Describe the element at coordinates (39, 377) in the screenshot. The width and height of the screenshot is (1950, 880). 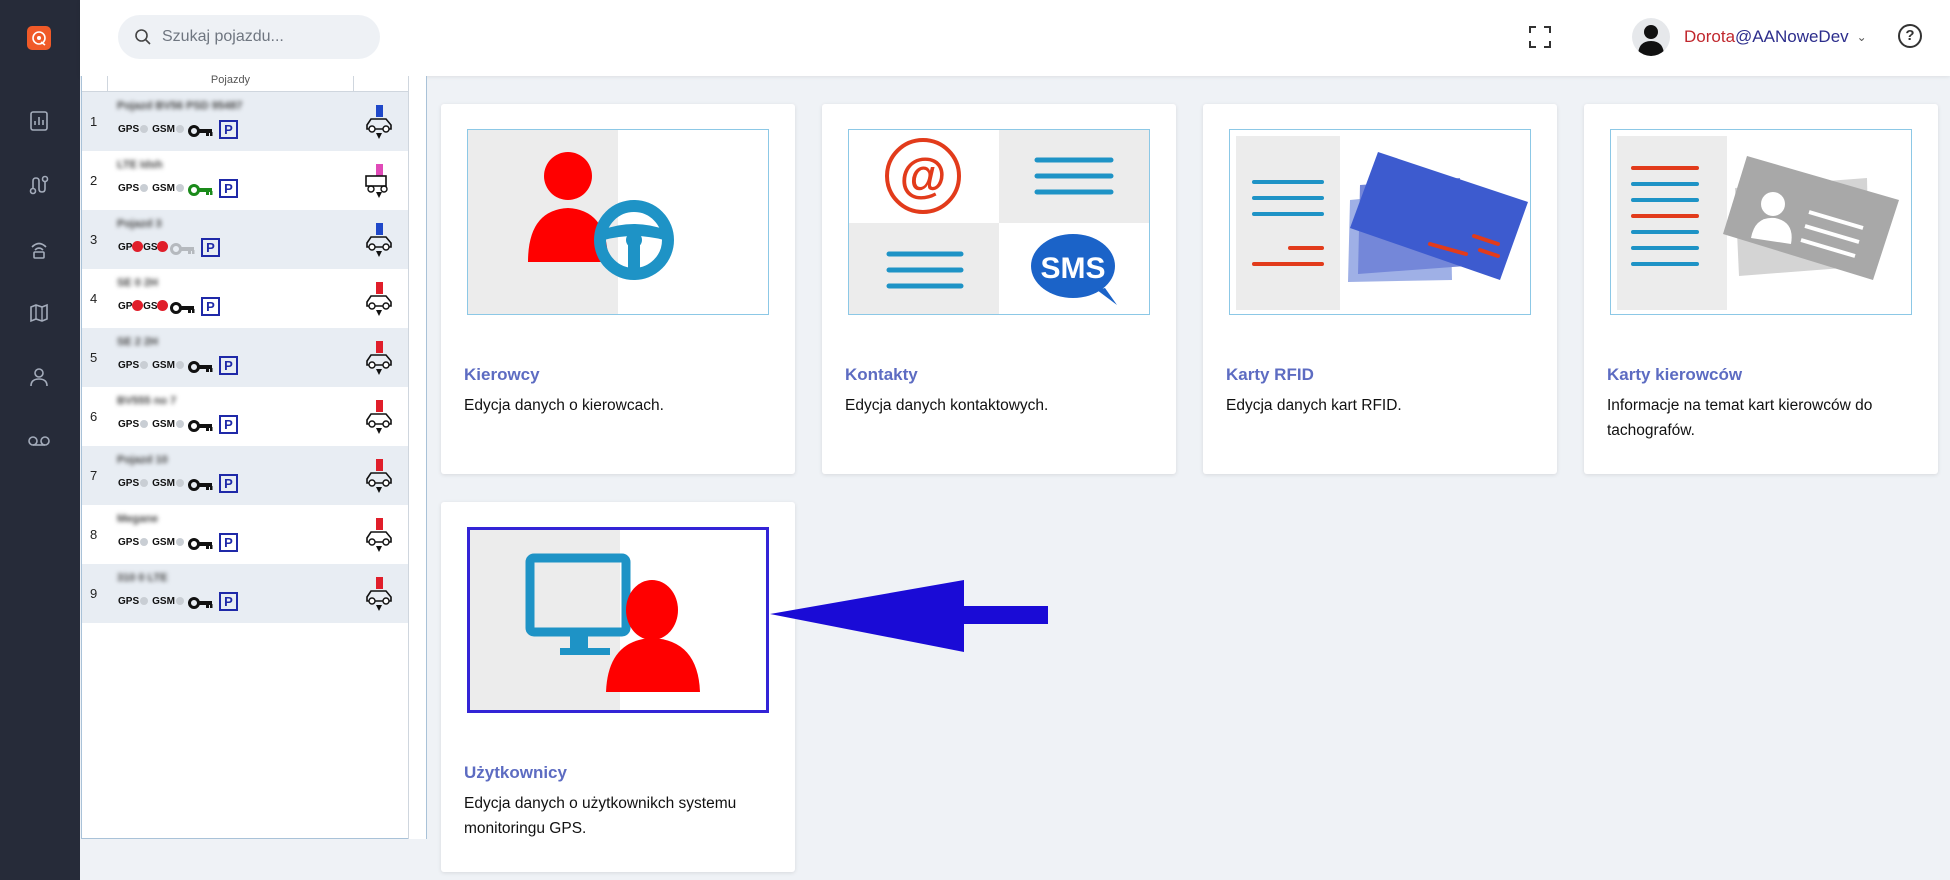
I see `user-icon` at that location.